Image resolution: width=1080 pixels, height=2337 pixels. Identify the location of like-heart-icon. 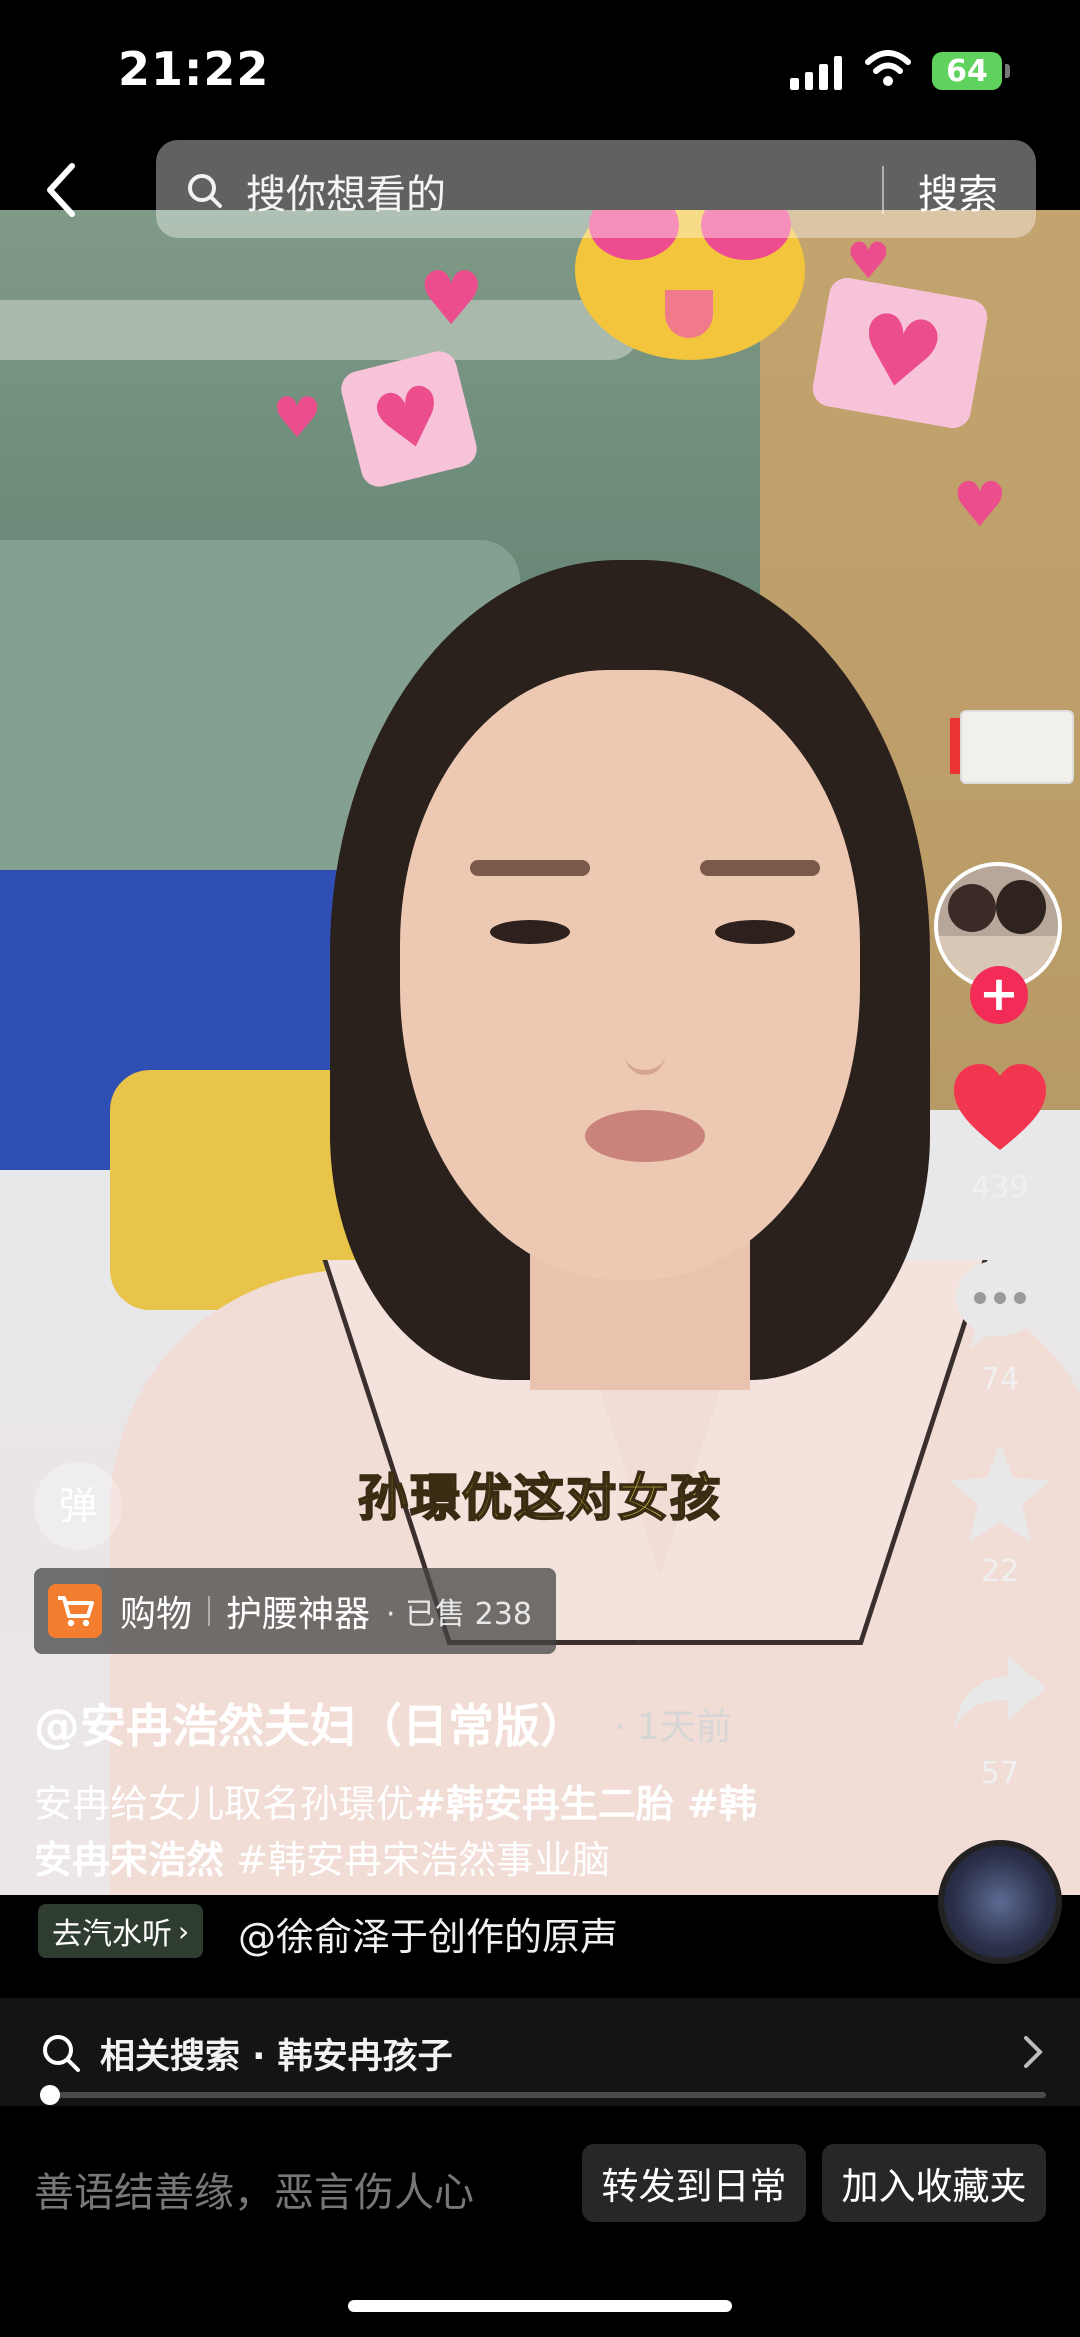
(1000, 1110).